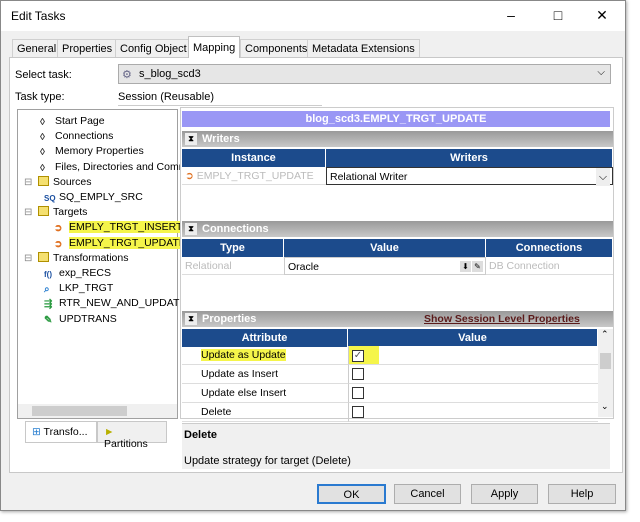  I want to click on tab-partitions: ► Partitions, so click(132, 435).